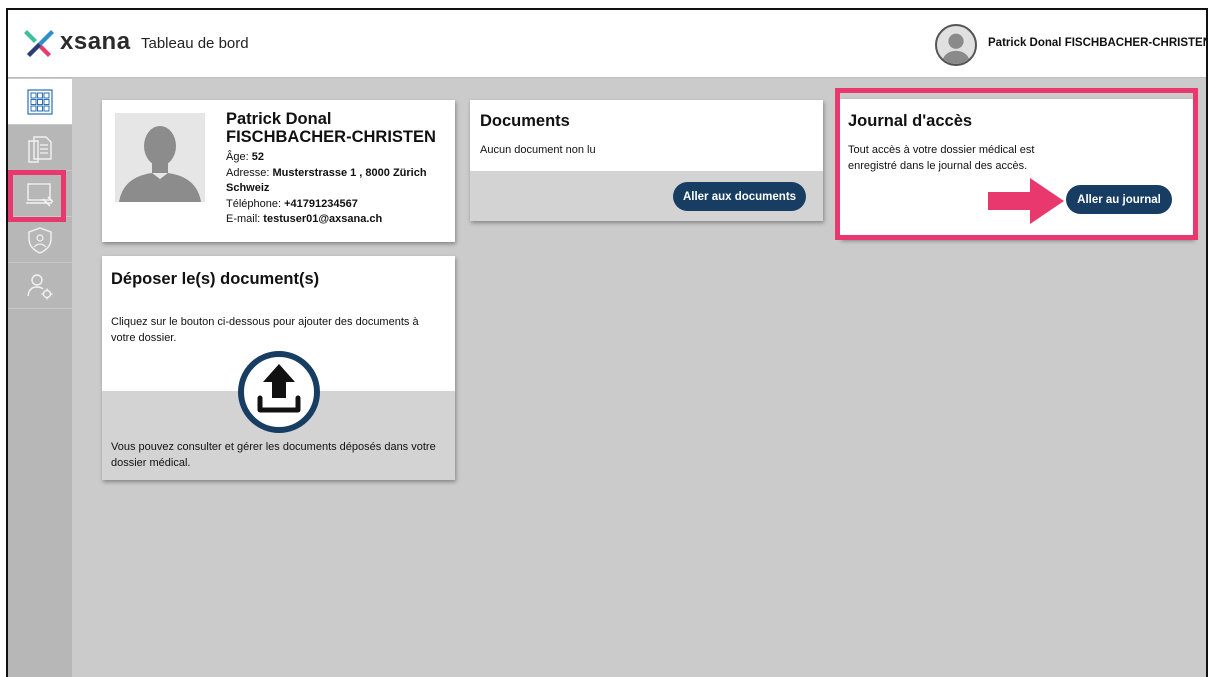 The height and width of the screenshot is (677, 1210). I want to click on email-value: testuser01@axsana.ch, so click(323, 219).